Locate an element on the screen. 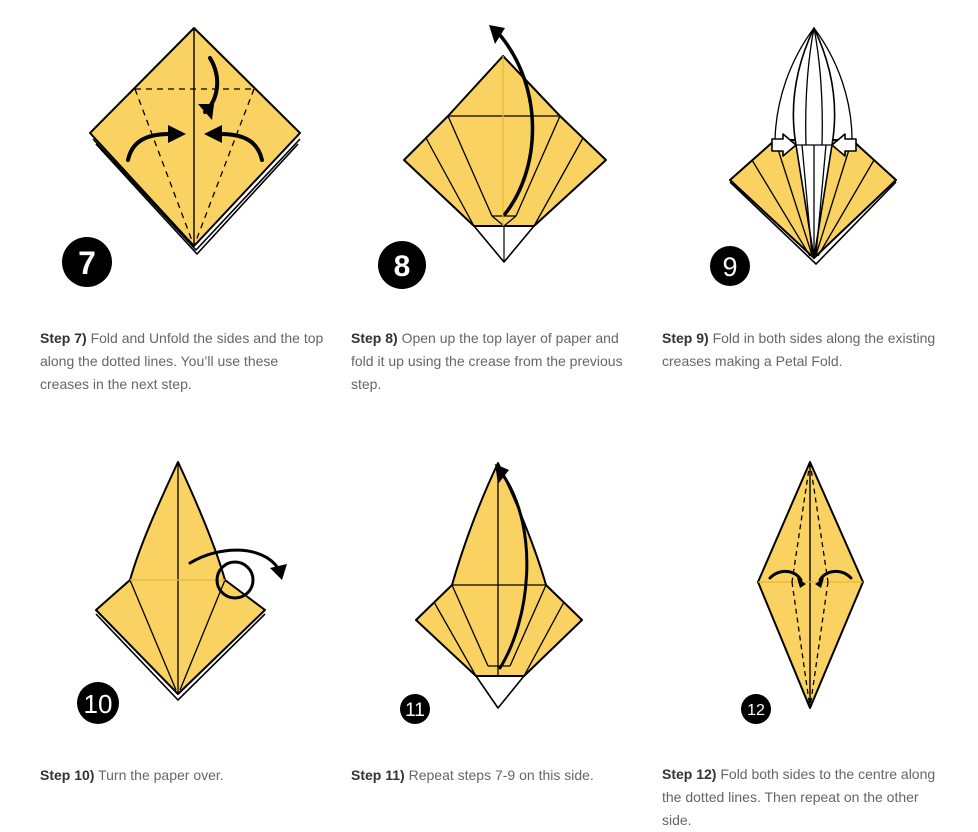 This screenshot has width=978, height=832. step-8-illustration: 8 is located at coordinates (492, 157).